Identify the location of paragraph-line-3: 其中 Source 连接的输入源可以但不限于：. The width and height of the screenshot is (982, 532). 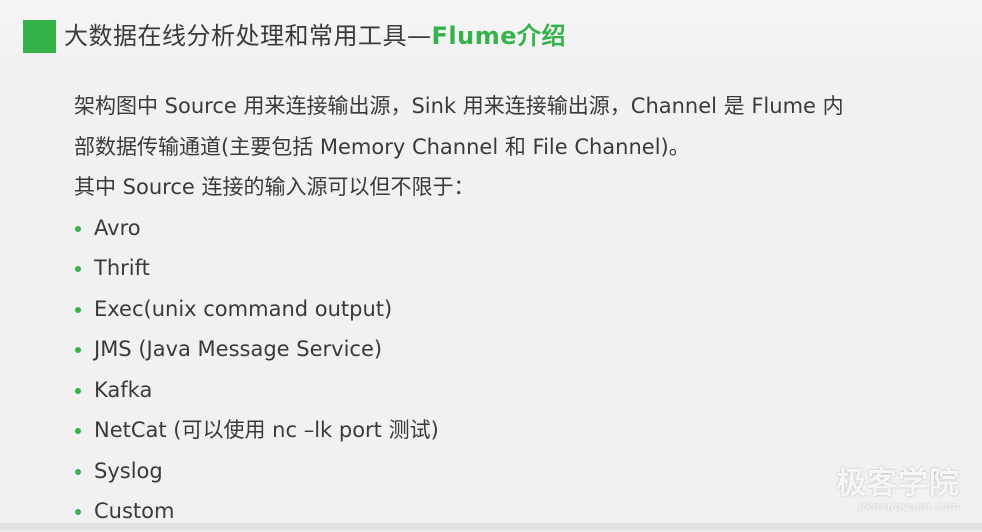
(274, 187).